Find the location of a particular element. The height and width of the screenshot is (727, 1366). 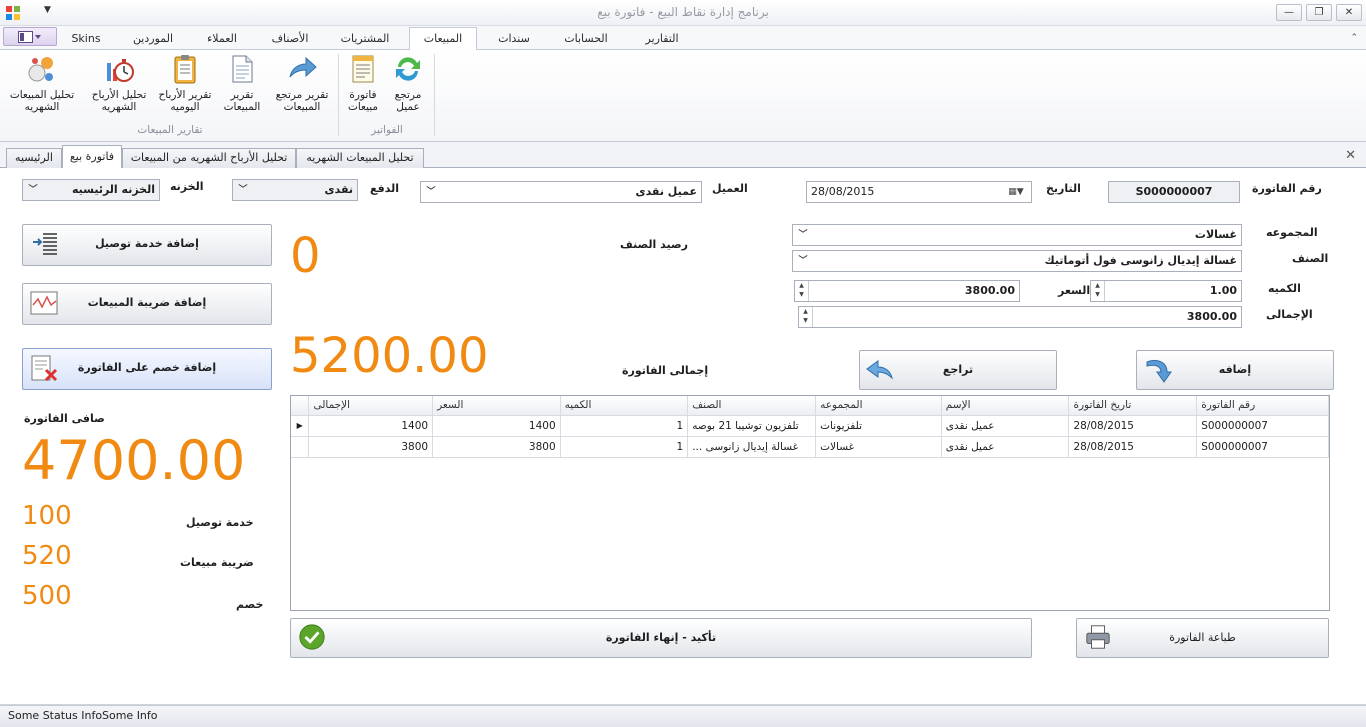

tab-sales: المبيعات is located at coordinates (443, 39).